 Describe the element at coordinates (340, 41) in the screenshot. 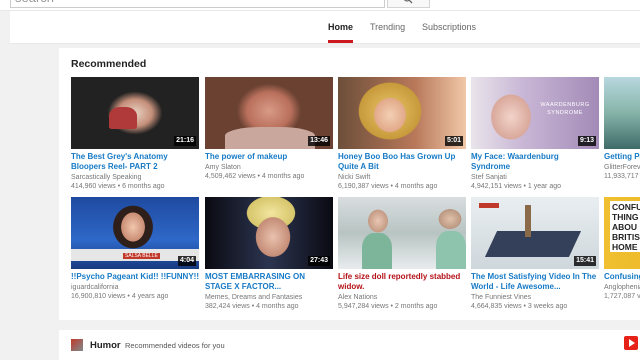

I see `active-tab-indicator` at that location.